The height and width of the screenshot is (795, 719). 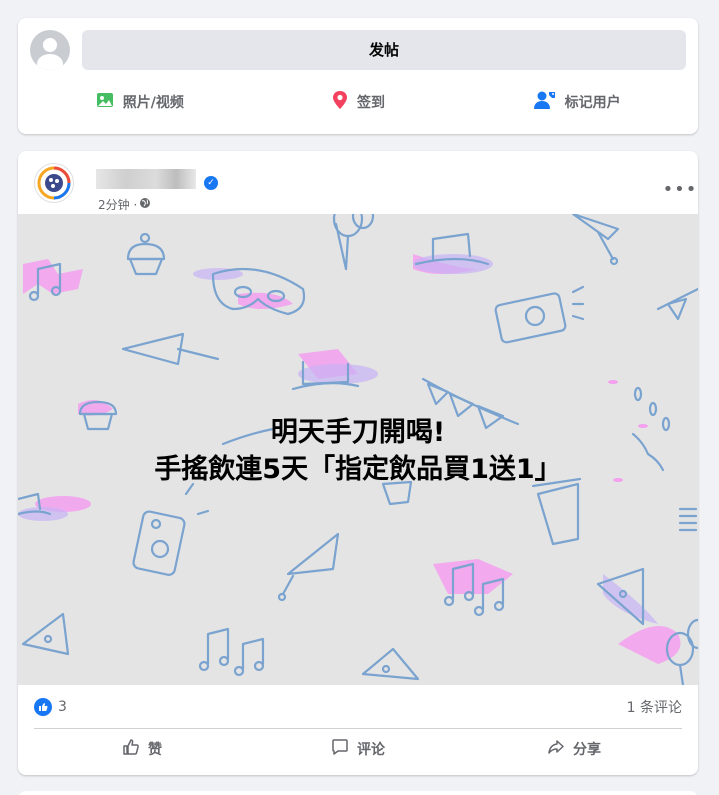 What do you see at coordinates (371, 103) in the screenshot?
I see `check-in-label: 签到` at bounding box center [371, 103].